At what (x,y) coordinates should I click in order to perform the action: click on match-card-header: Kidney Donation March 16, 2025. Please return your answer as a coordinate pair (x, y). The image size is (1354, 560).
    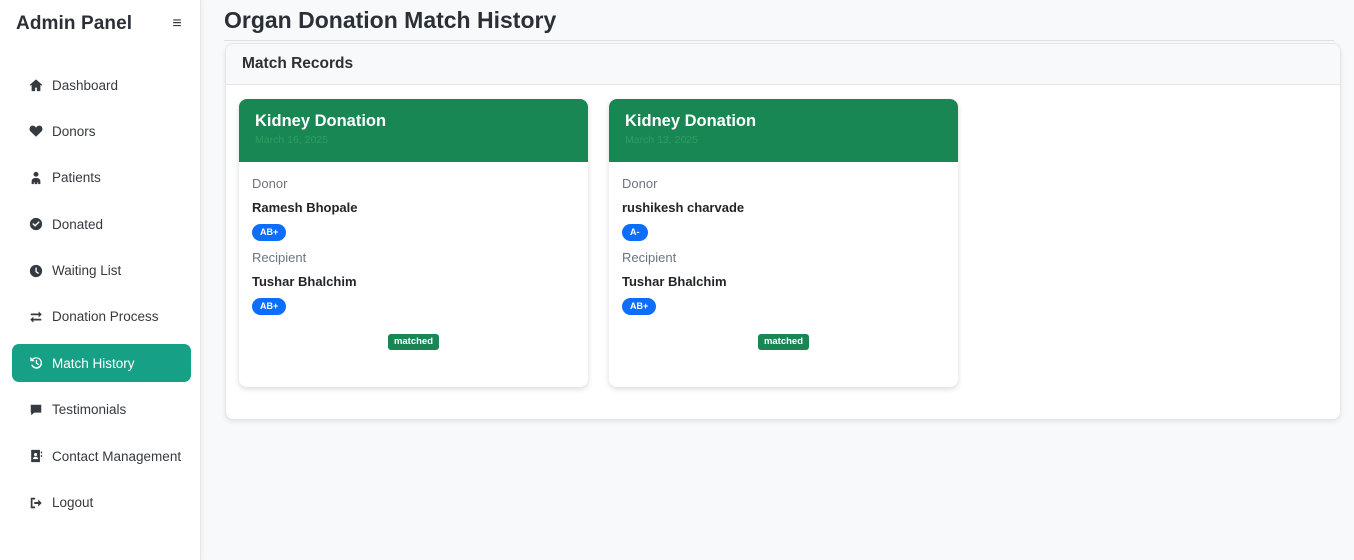
    Looking at the image, I should click on (413, 130).